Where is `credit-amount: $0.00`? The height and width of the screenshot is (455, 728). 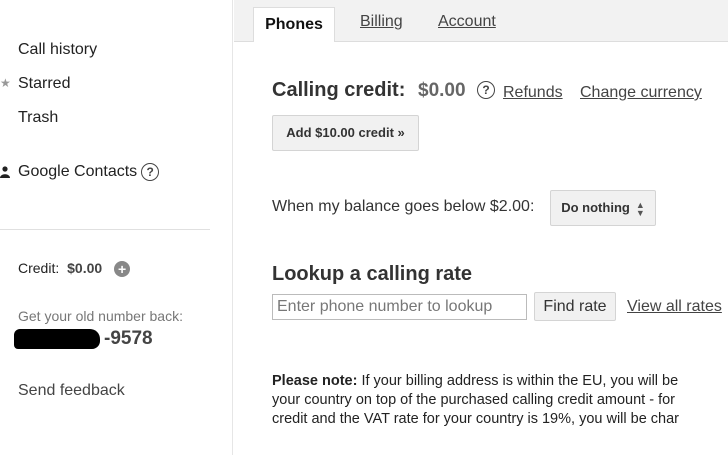
credit-amount: $0.00 is located at coordinates (85, 268).